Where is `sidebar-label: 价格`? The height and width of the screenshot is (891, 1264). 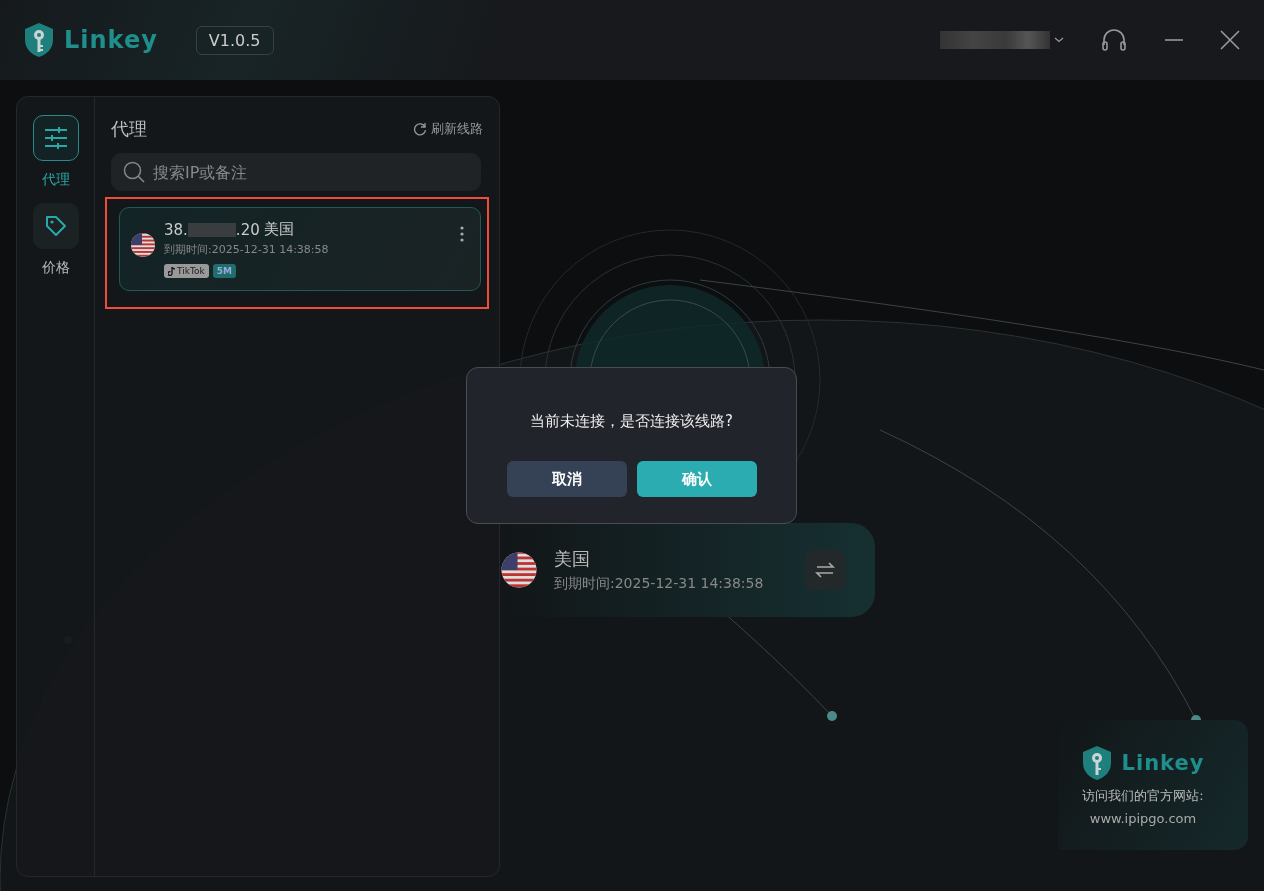 sidebar-label: 价格 is located at coordinates (55, 268).